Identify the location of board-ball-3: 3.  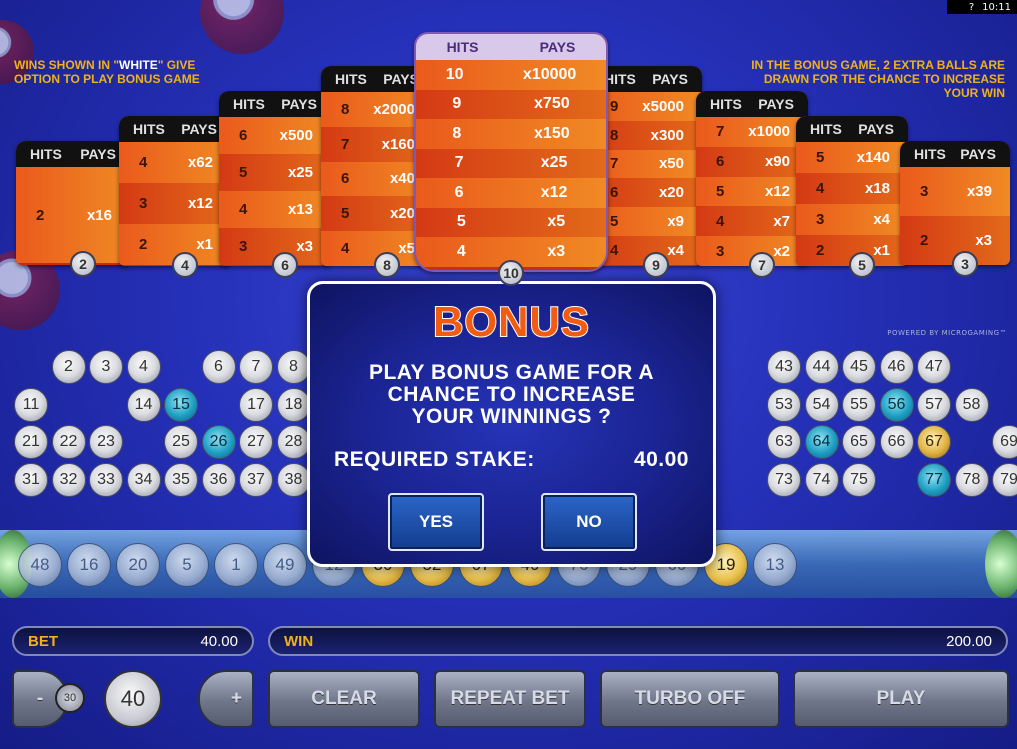
(106, 367).